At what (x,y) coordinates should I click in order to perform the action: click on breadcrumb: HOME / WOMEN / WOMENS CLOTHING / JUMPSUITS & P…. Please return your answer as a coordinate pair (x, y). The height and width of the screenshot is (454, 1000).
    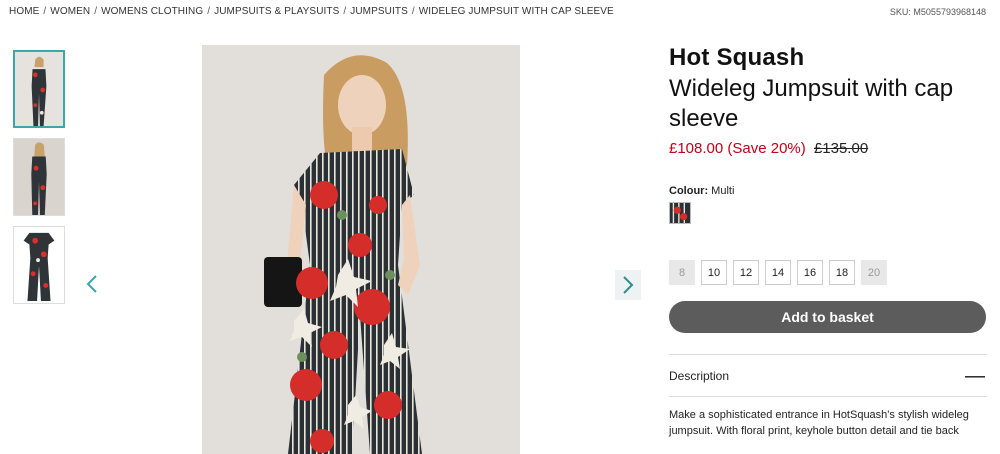
    Looking at the image, I should click on (311, 11).